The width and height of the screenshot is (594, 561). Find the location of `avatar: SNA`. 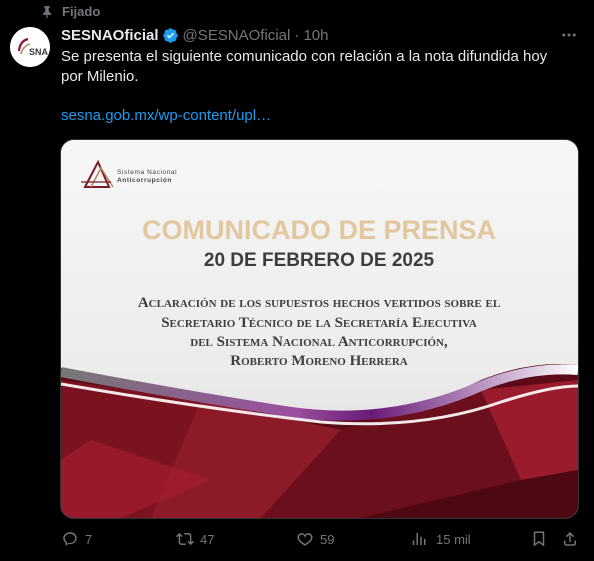

avatar: SNA is located at coordinates (30, 47).